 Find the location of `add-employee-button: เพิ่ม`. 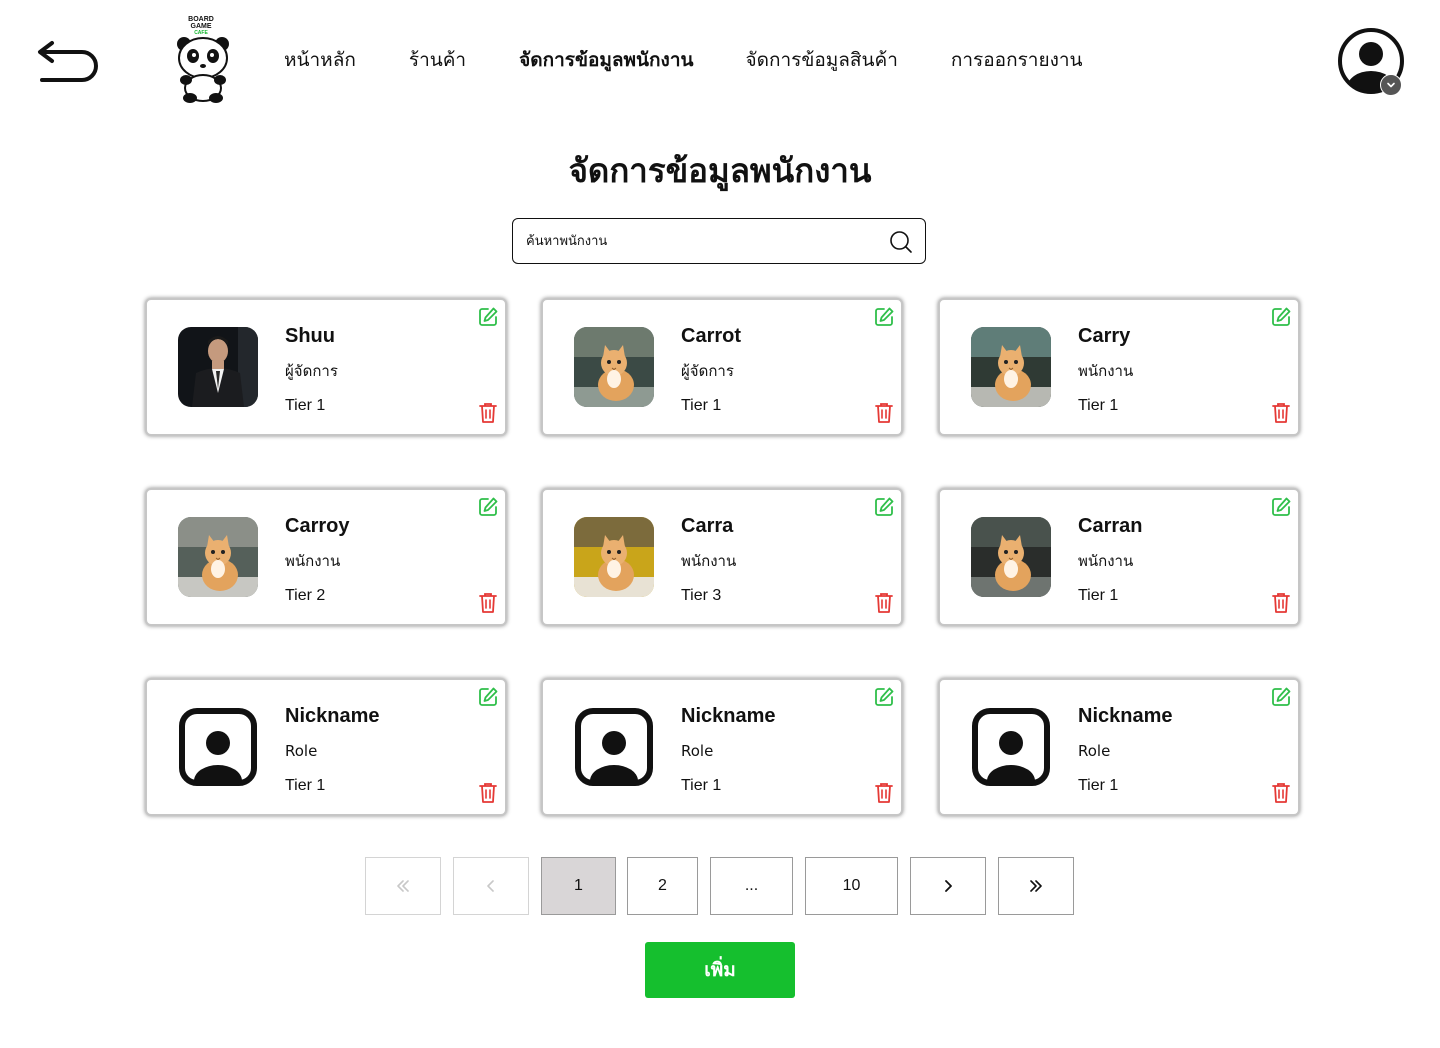

add-employee-button: เพิ่ม is located at coordinates (720, 970).